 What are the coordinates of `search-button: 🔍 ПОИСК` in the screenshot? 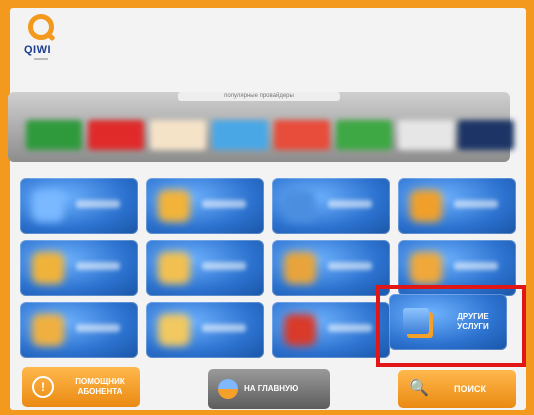 It's located at (457, 389).